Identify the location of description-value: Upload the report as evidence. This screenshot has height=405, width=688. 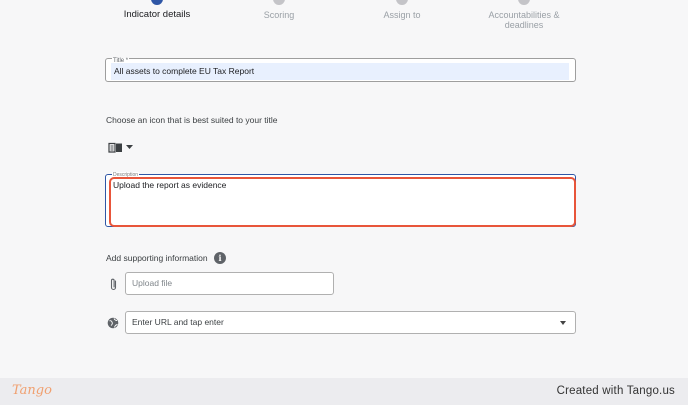
(169, 185).